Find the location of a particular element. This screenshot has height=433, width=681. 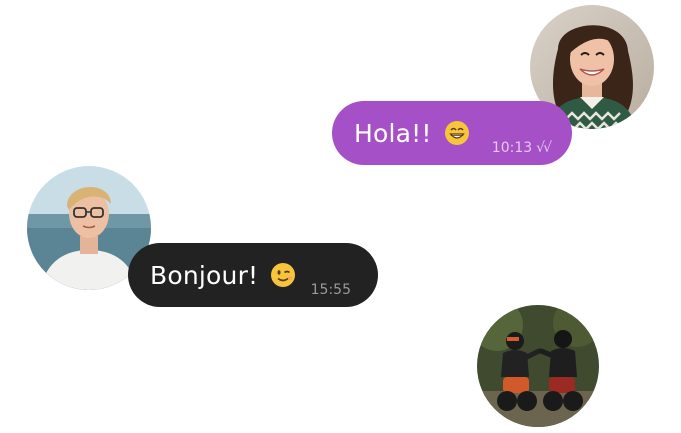

message-timestamp: 15:55 is located at coordinates (330, 290).